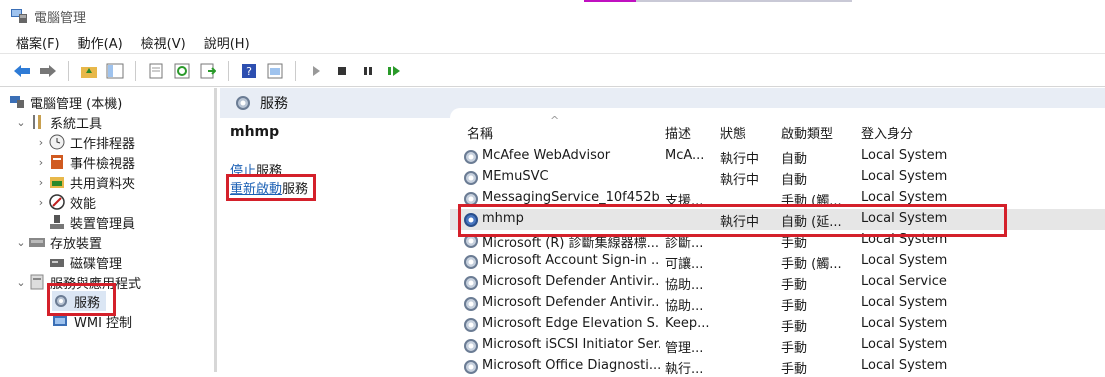 Image resolution: width=1105 pixels, height=377 pixels. I want to click on tree-event-viewer-label: 事件檢視器, so click(103, 164).